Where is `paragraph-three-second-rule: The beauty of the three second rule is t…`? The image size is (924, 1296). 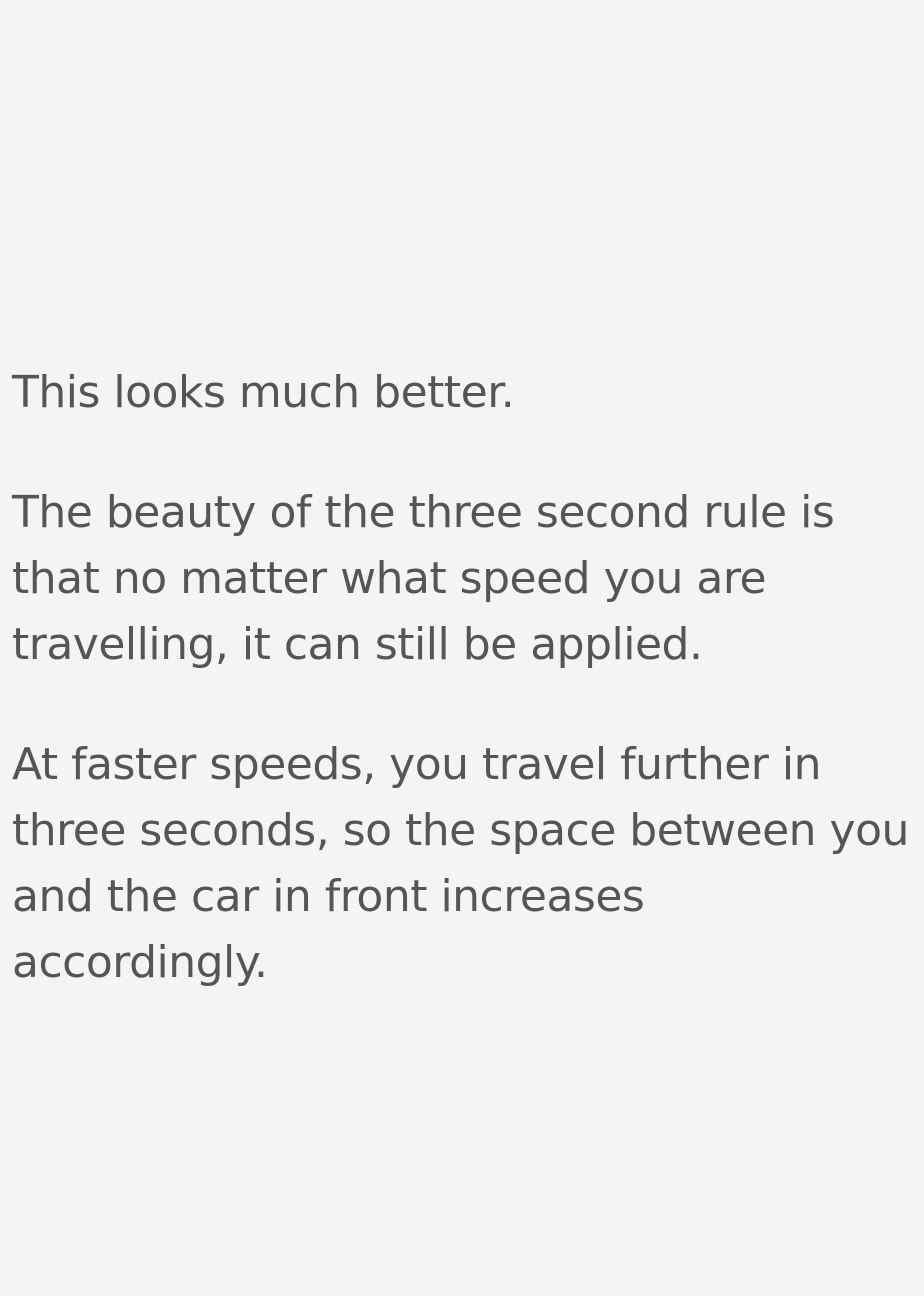
paragraph-three-second-rule: The beauty of the three second rule is t… is located at coordinates (423, 578).